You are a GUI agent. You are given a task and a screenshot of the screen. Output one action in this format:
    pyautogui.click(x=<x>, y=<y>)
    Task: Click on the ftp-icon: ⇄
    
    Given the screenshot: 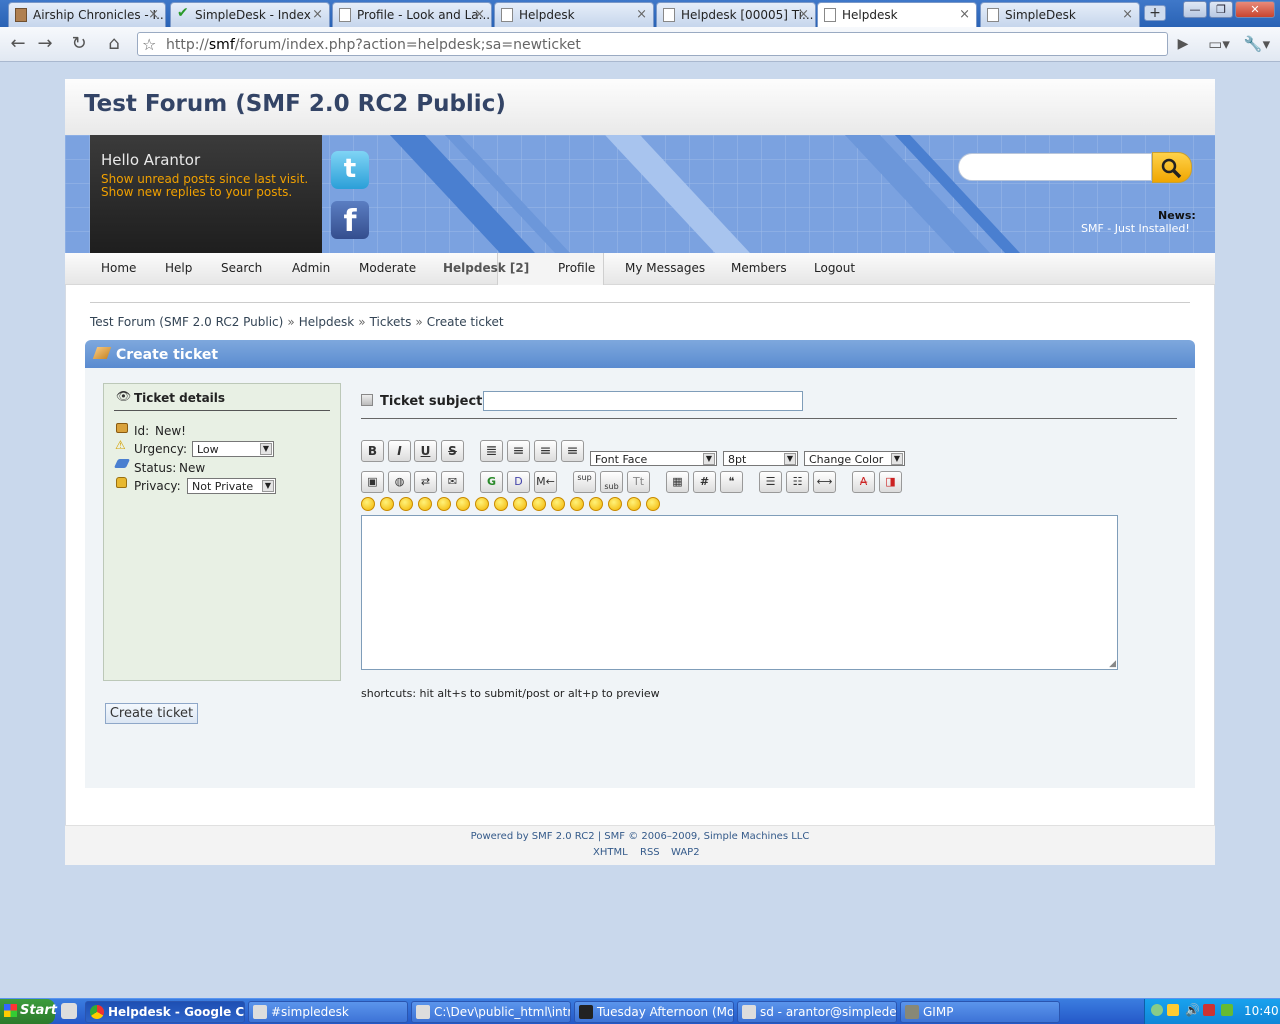 What is the action you would take?
    pyautogui.click(x=425, y=482)
    